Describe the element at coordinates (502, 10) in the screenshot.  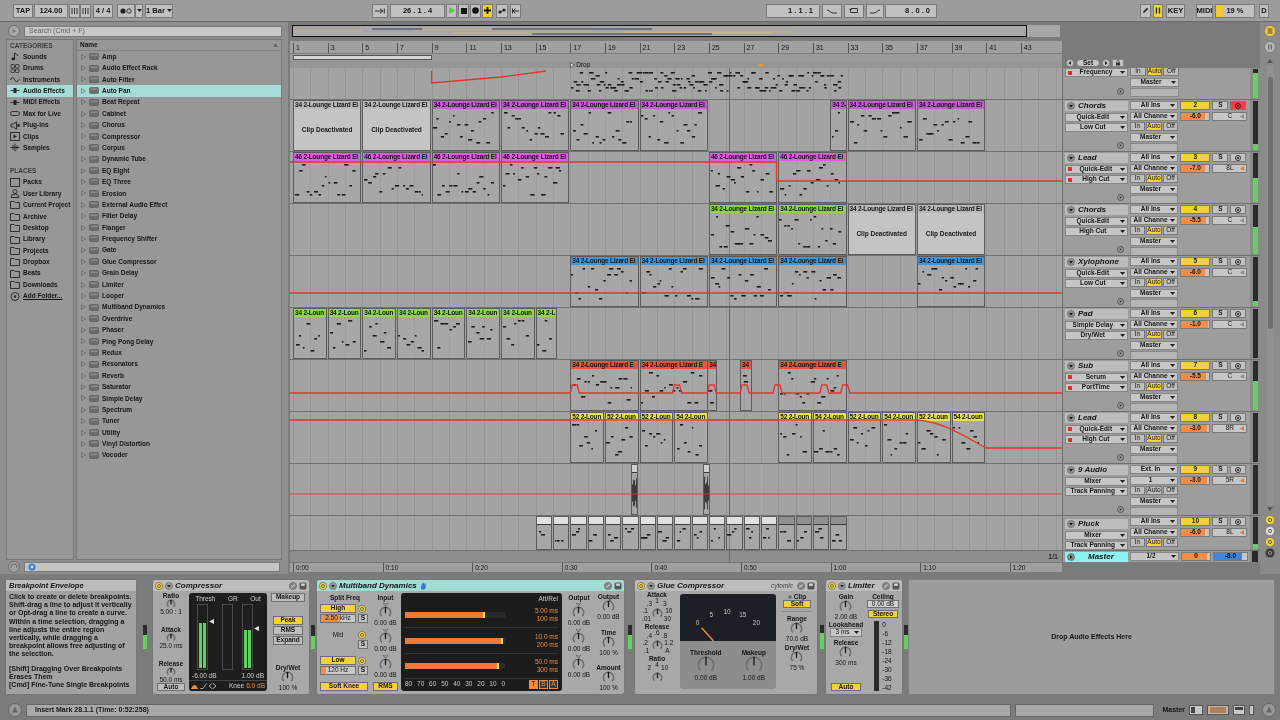
I see `automation-arm-button` at that location.